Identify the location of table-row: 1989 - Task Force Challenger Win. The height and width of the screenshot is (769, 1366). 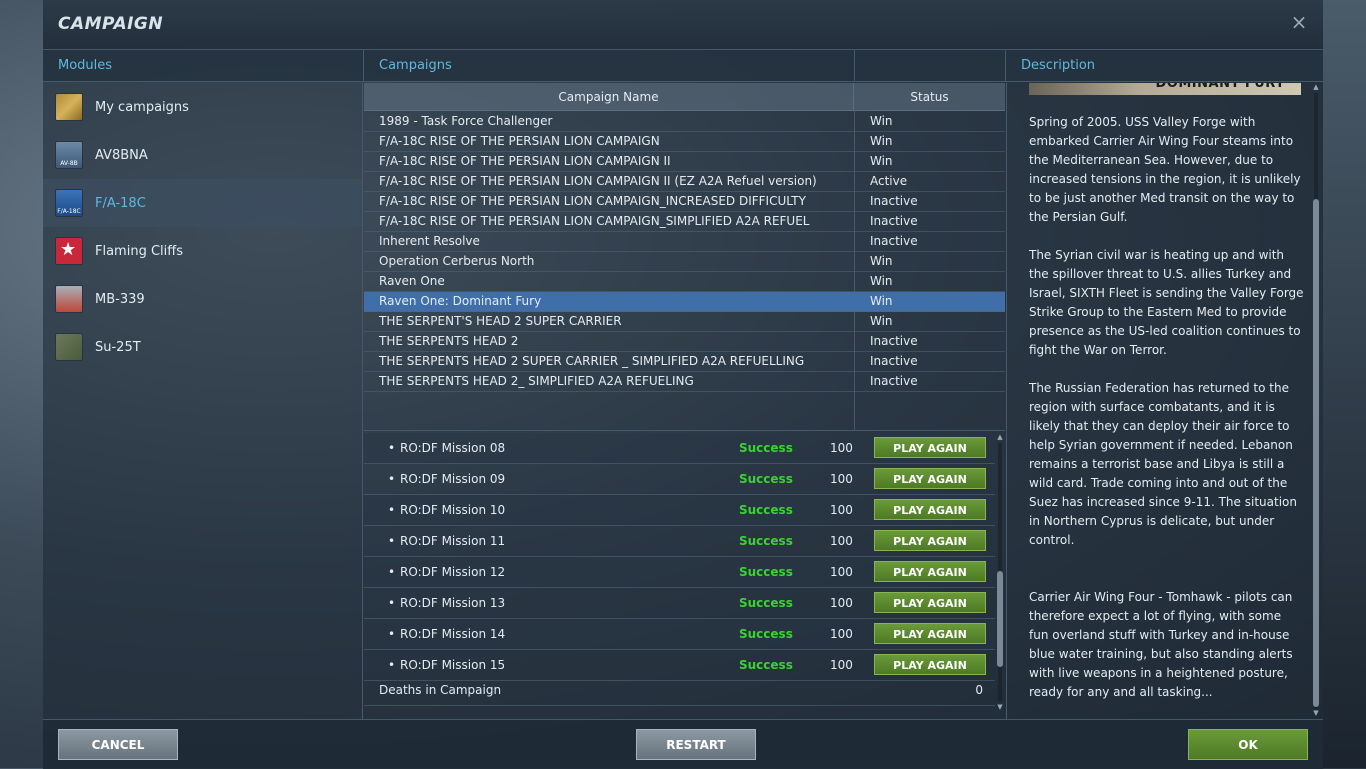
(684, 122).